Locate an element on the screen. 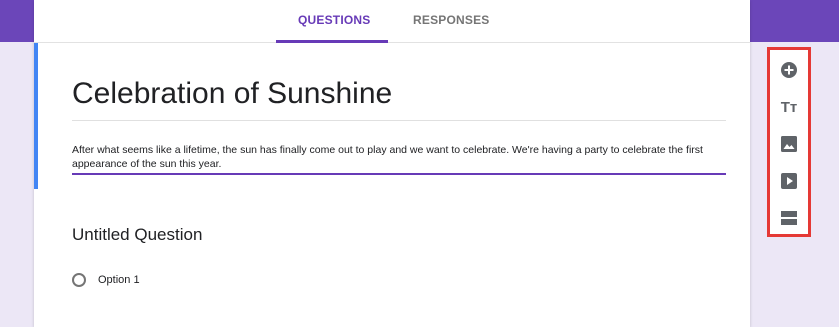 This screenshot has height=327, width=839. image-icon is located at coordinates (789, 144).